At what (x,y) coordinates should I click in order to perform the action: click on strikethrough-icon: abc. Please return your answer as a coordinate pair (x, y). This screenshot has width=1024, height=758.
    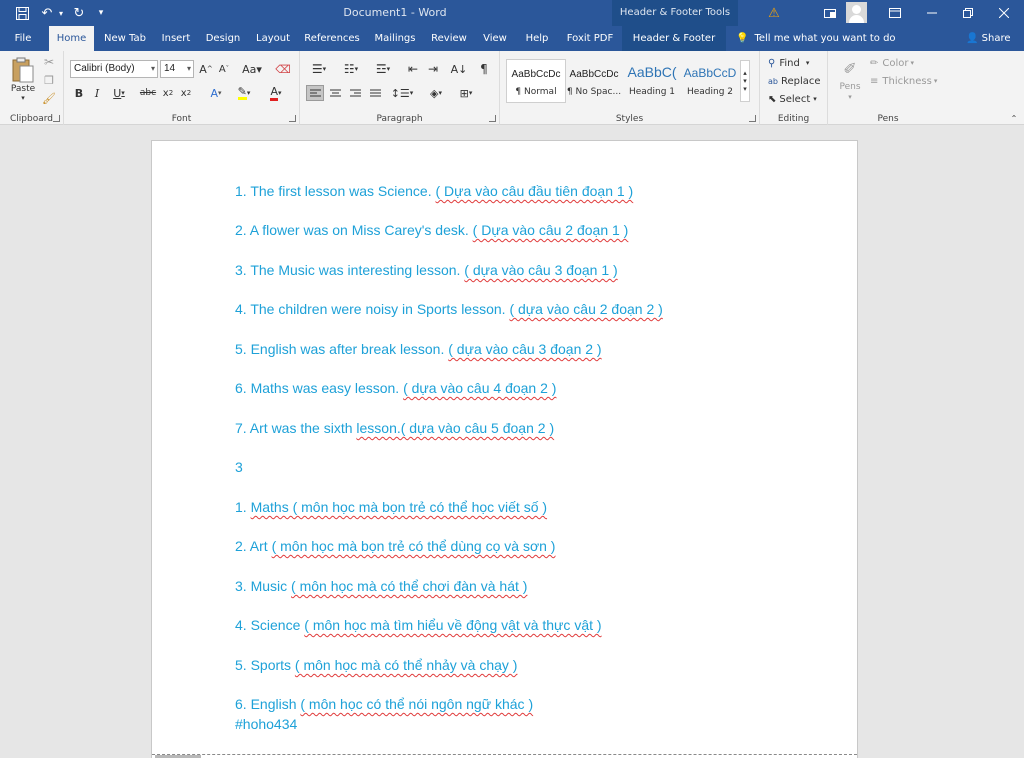
    Looking at the image, I should click on (148, 93).